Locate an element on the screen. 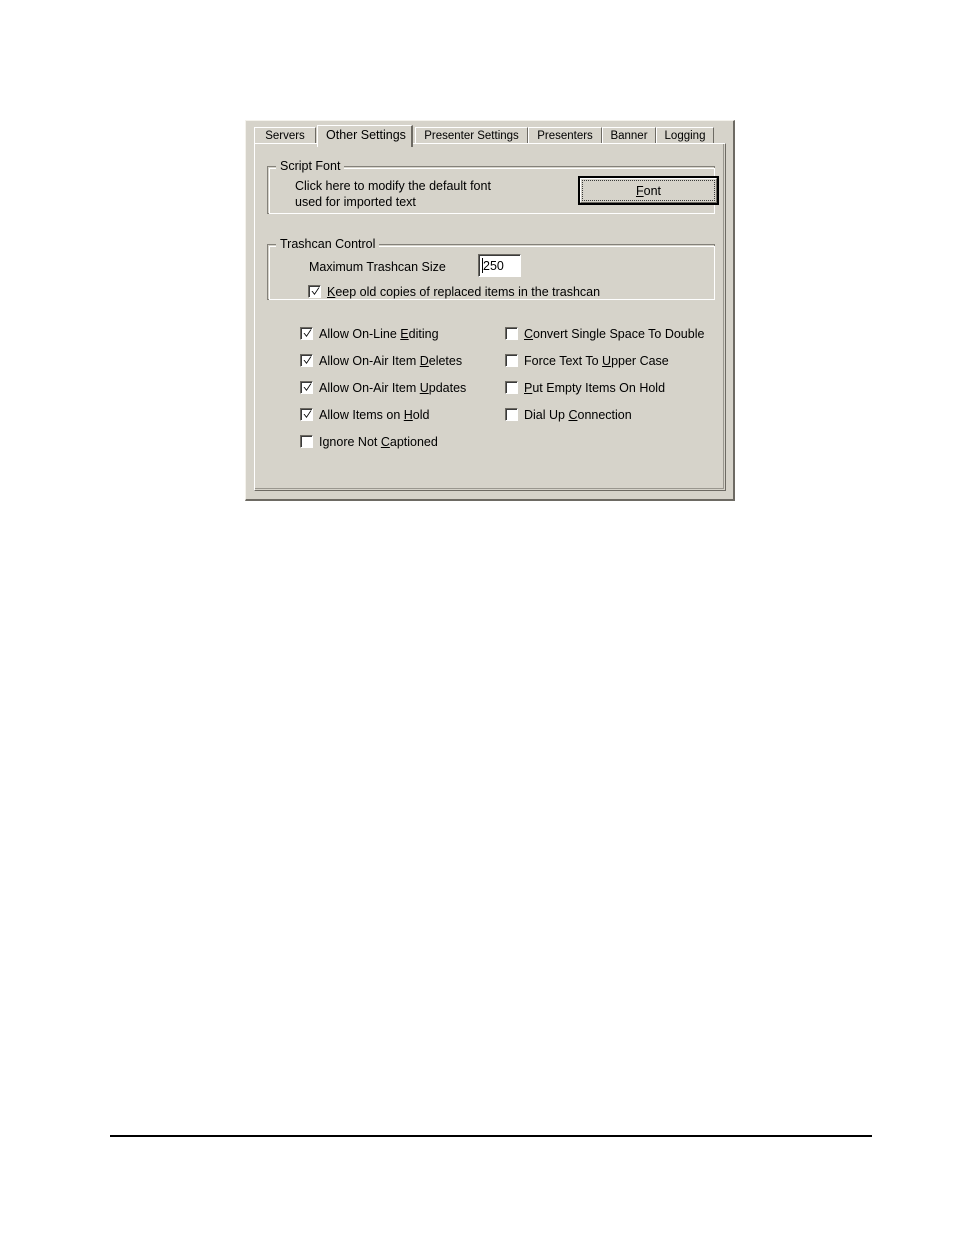  checkbox-allow-on-air-updates-box is located at coordinates (306, 387).